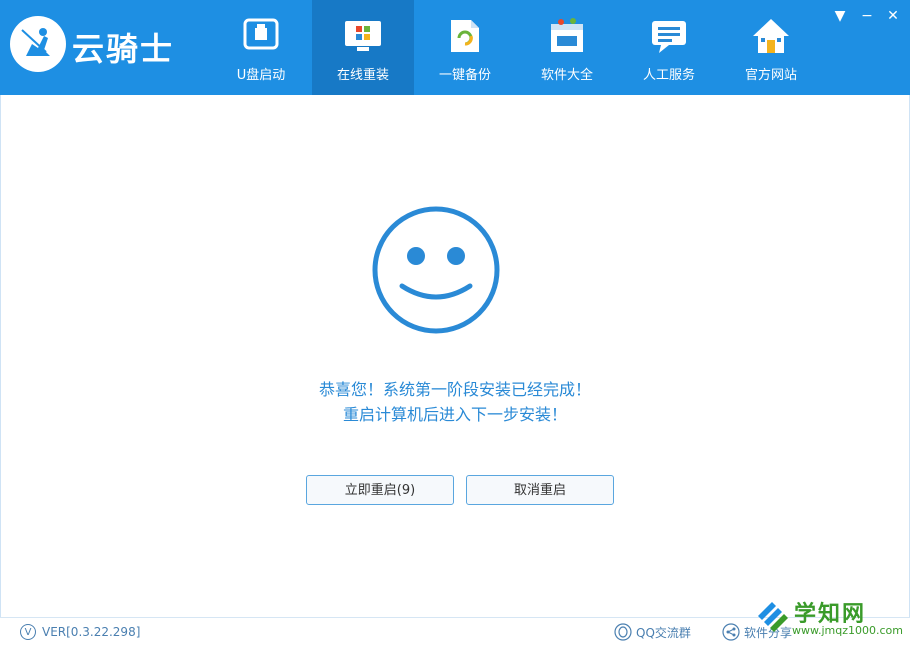 The width and height of the screenshot is (910, 645). Describe the element at coordinates (771, 36) in the screenshot. I see `home-icon` at that location.